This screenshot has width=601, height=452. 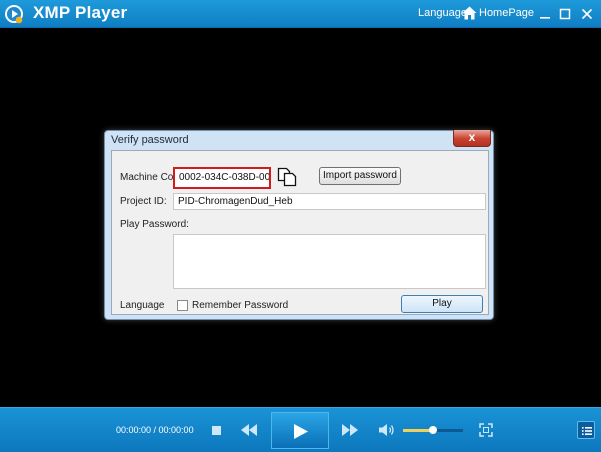 I want to click on playlist-icon, so click(x=587, y=431).